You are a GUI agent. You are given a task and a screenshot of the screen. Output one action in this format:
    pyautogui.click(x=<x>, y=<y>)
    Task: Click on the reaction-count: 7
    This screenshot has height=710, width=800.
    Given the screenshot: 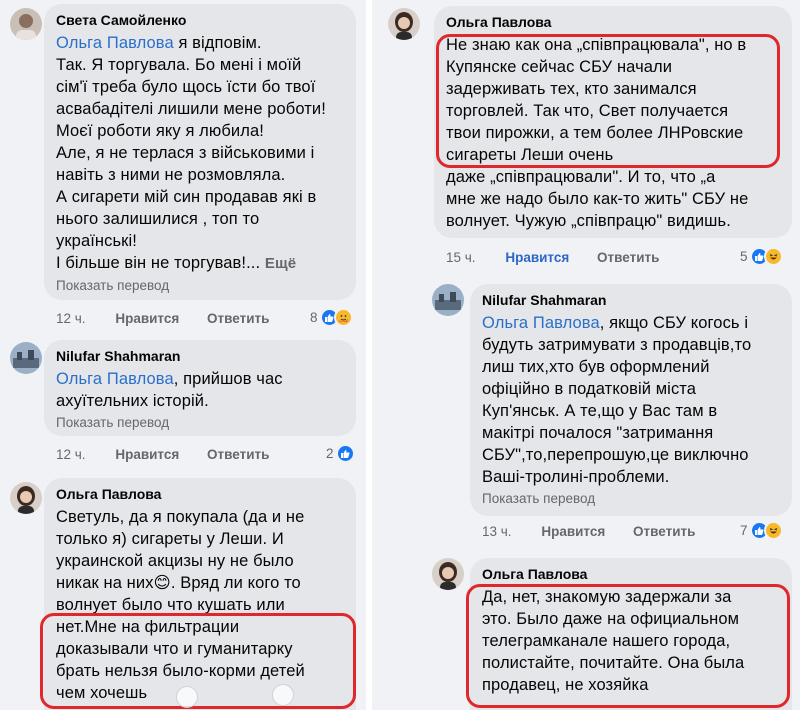 What is the action you would take?
    pyautogui.click(x=744, y=530)
    